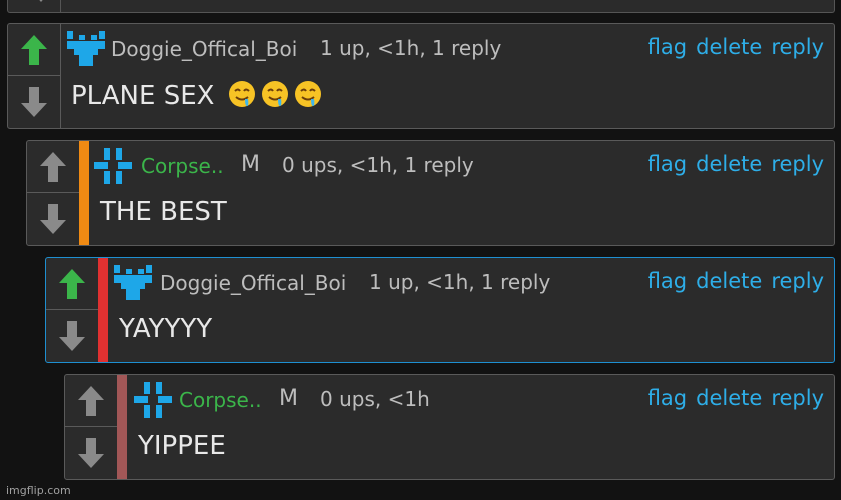  I want to click on comment-text: THE BEST, so click(163, 212).